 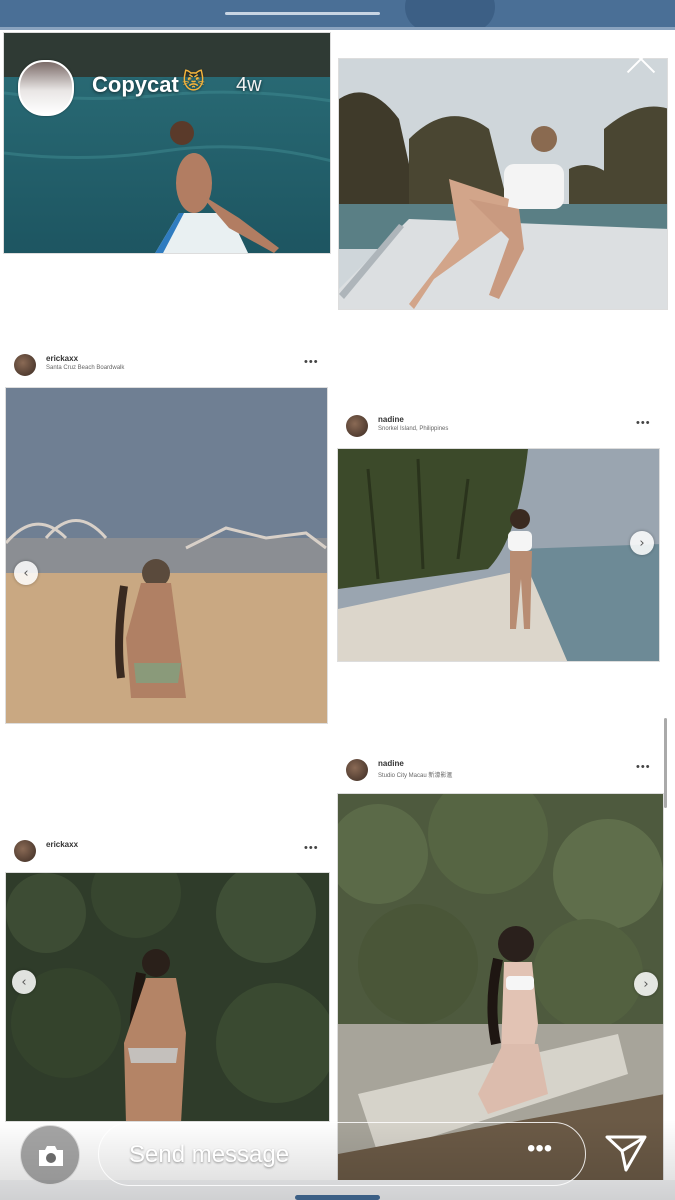 What do you see at coordinates (337, 1197) in the screenshot?
I see `home-indicator` at bounding box center [337, 1197].